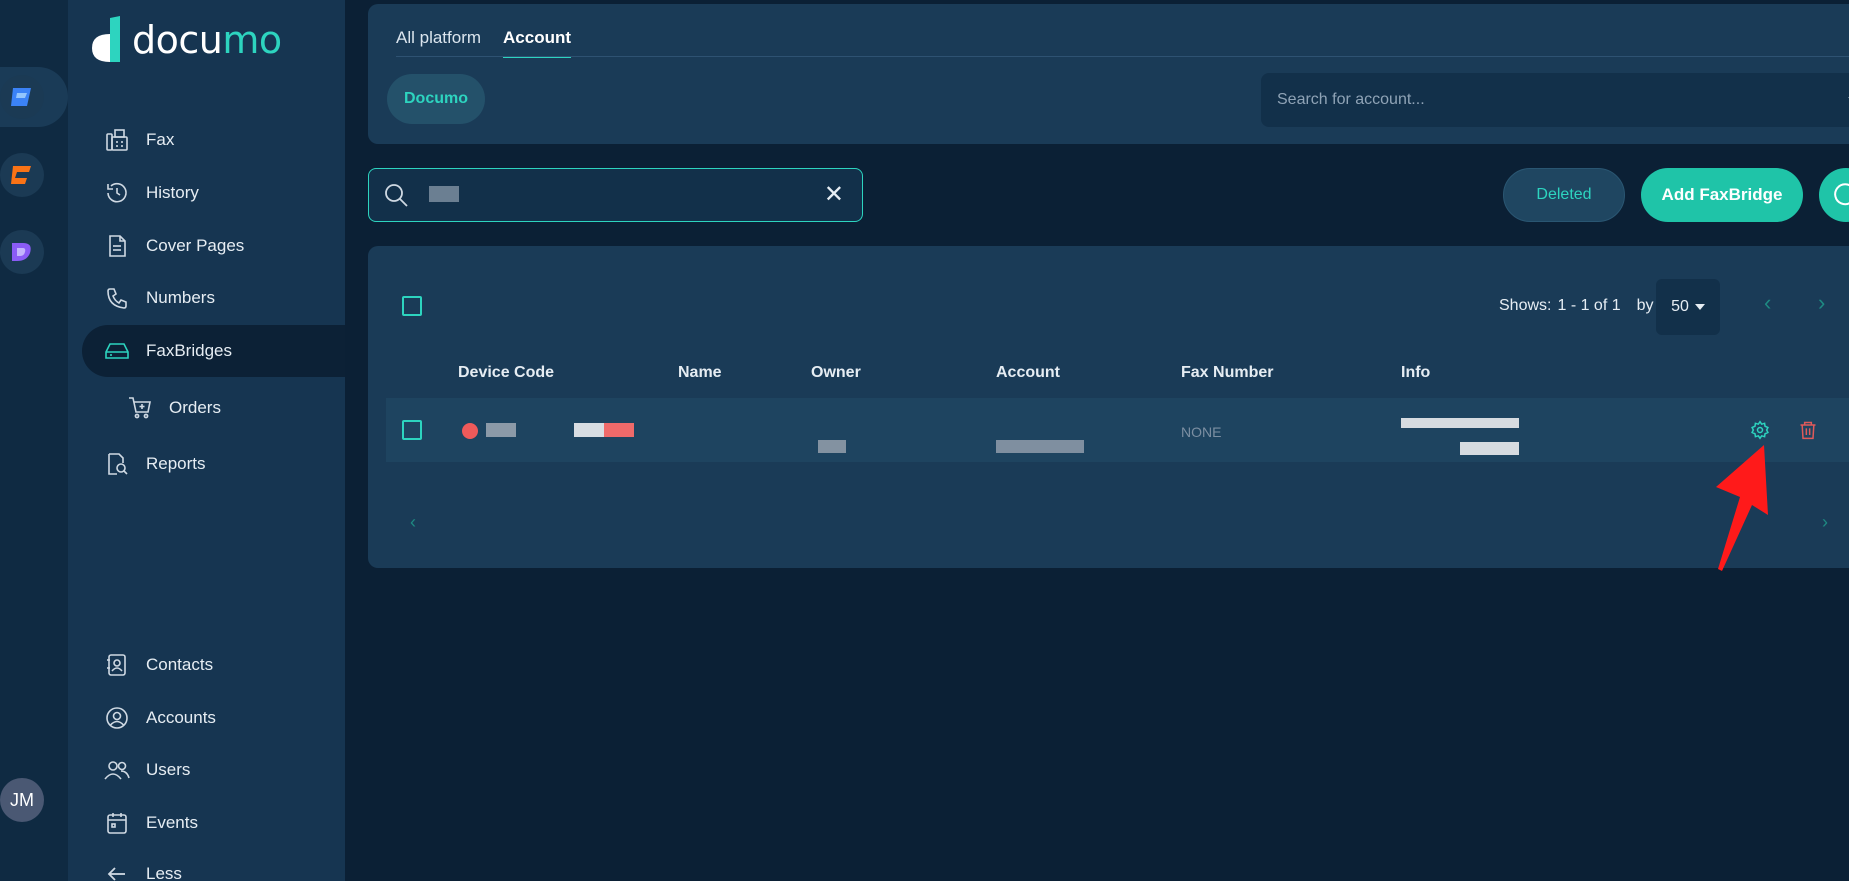 This screenshot has width=1849, height=881. Describe the element at coordinates (589, 430) in the screenshot. I see `name-redacted` at that location.